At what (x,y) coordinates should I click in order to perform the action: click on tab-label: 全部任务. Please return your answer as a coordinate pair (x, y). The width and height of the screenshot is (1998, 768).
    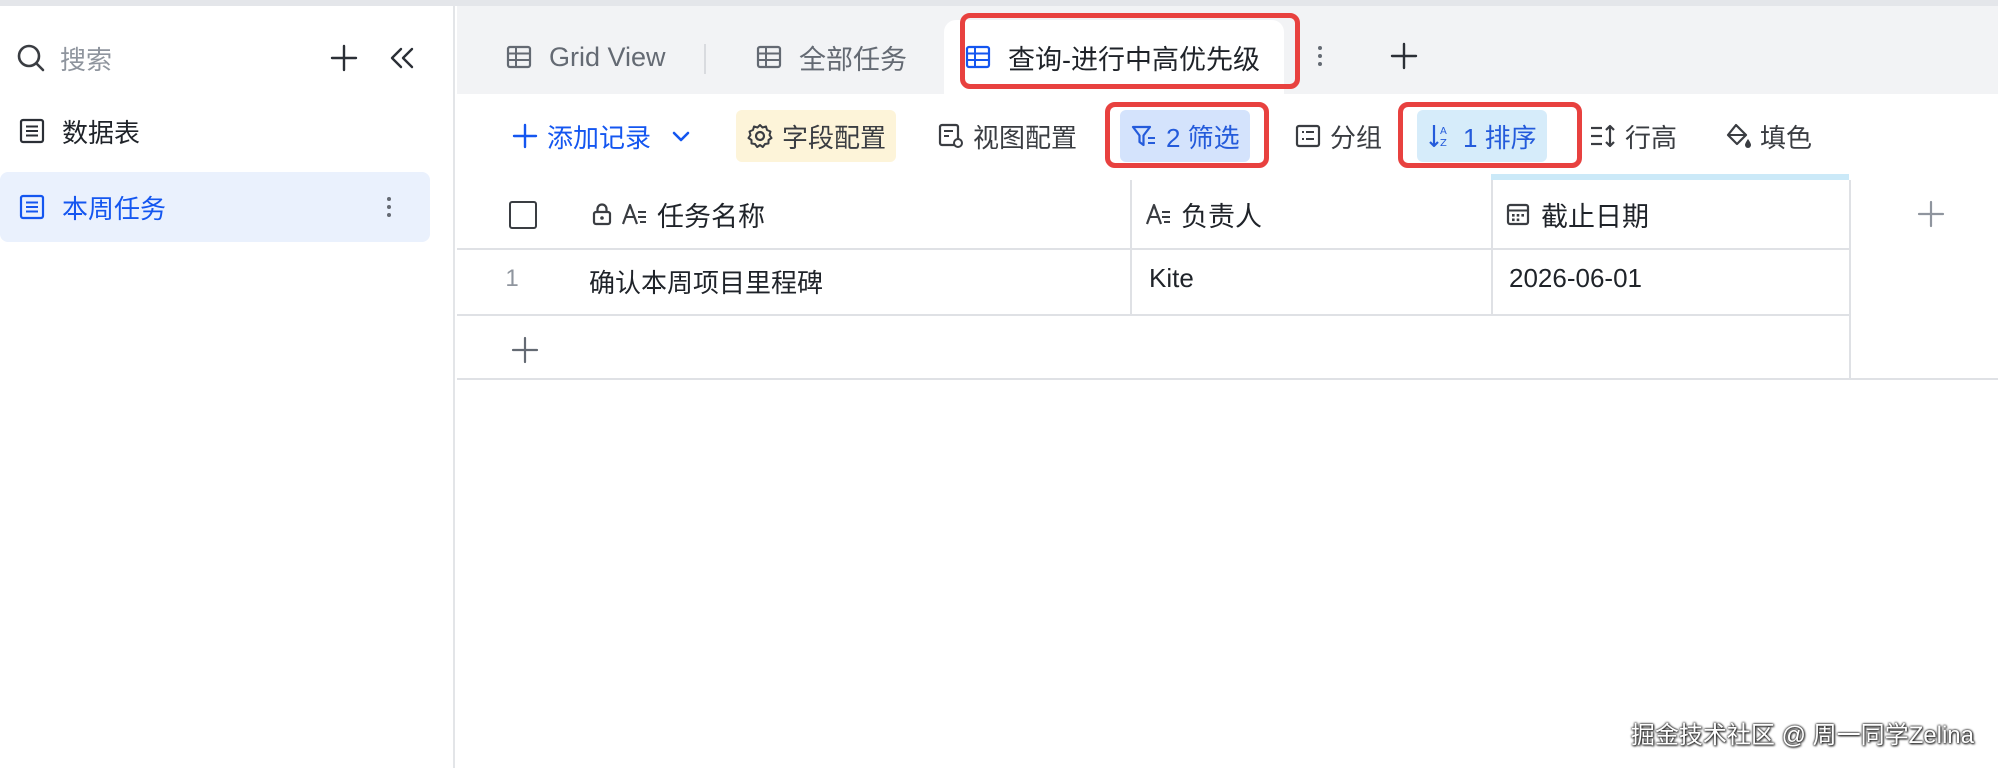
    Looking at the image, I should click on (853, 59).